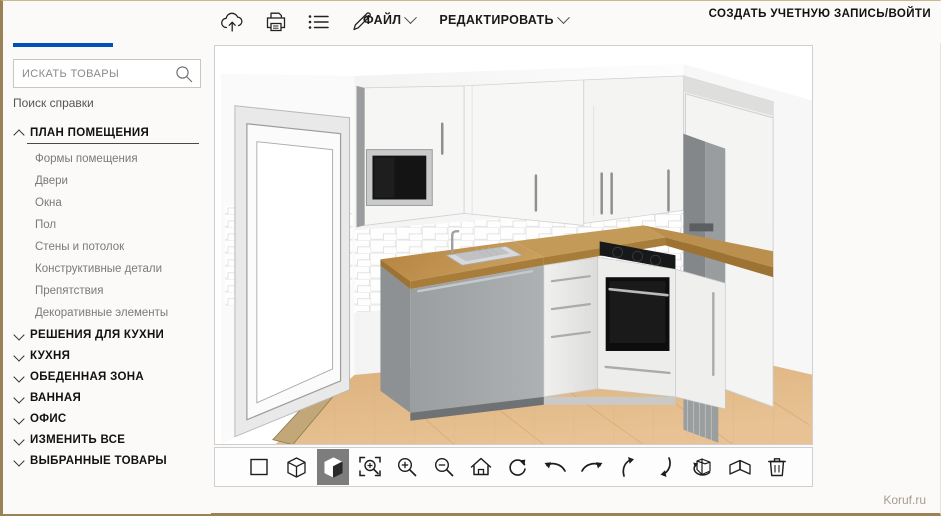 The image size is (941, 516). I want to click on menu-file: ФАЙЛ, so click(390, 18).